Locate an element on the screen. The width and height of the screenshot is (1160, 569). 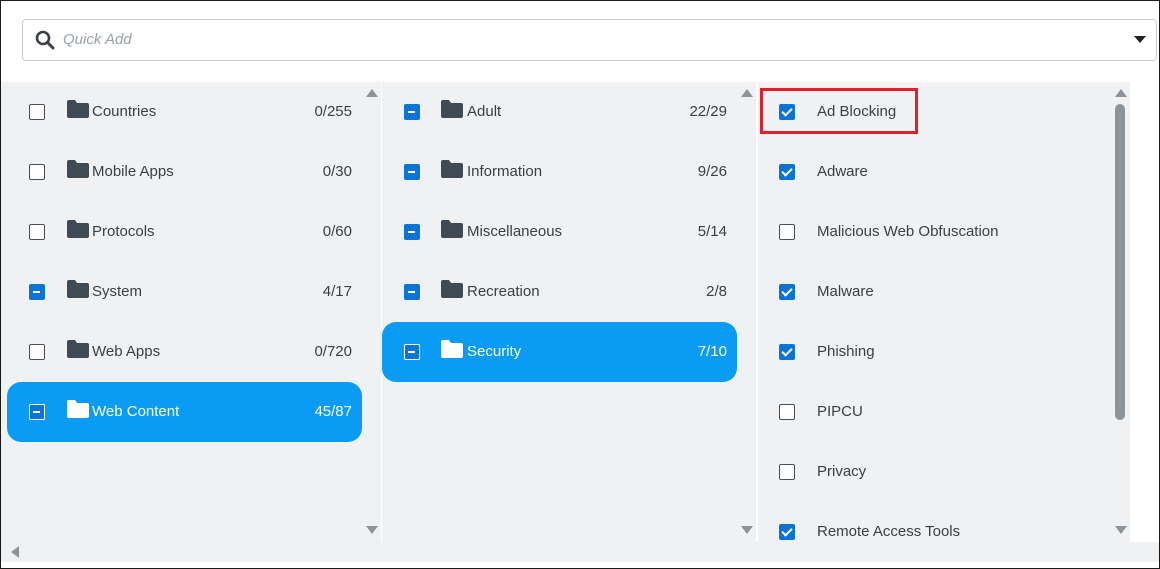
item-label: PIPCU is located at coordinates (840, 411).